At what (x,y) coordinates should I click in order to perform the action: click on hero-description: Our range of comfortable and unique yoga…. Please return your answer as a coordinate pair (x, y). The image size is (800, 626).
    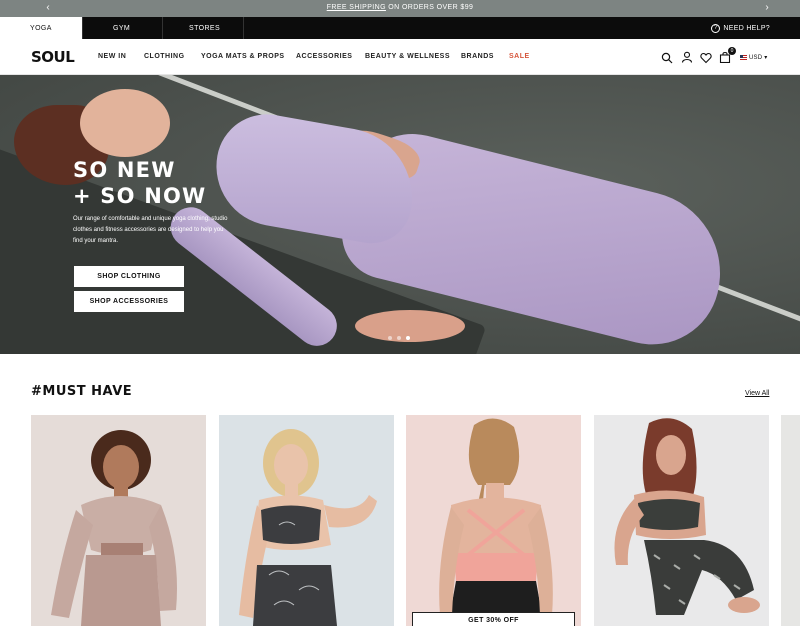
    Looking at the image, I should click on (150, 230).